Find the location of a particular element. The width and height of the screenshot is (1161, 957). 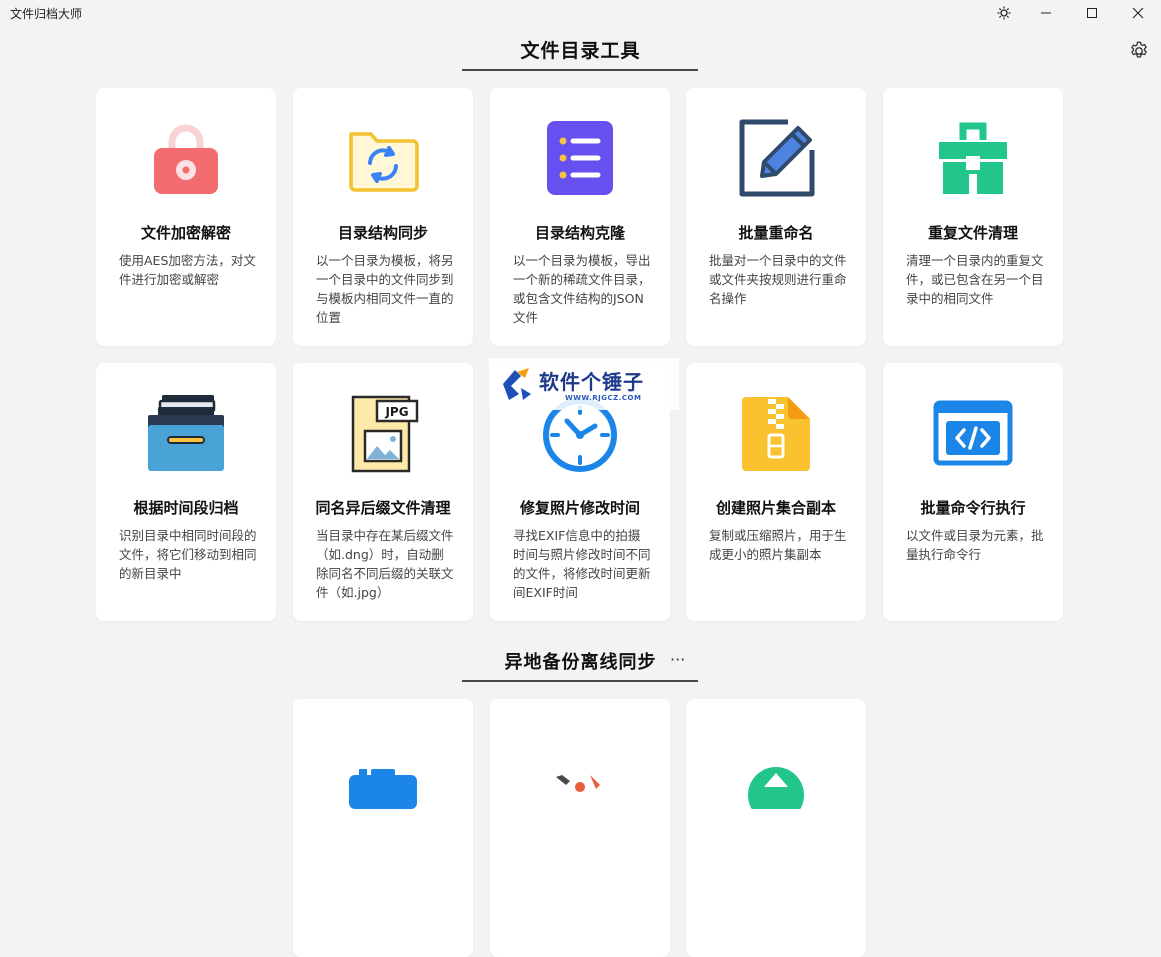

lock-icon is located at coordinates (186, 159).